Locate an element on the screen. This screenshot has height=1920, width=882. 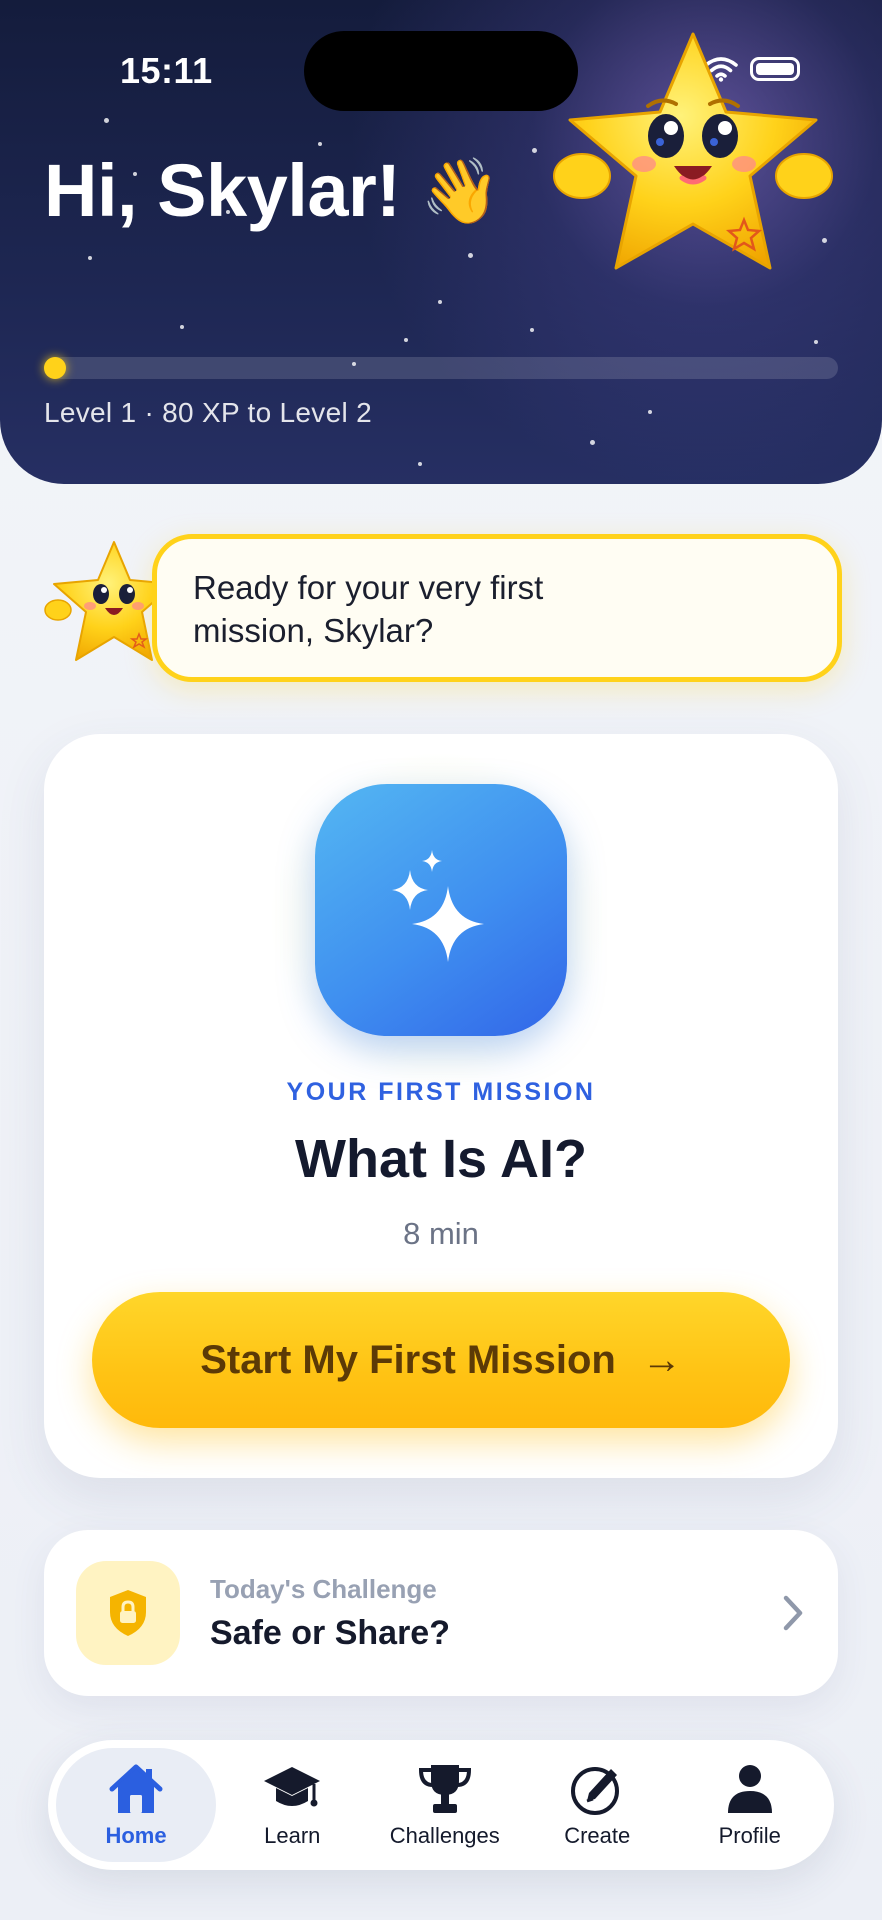
tab-profile: Profile is located at coordinates (750, 1805).